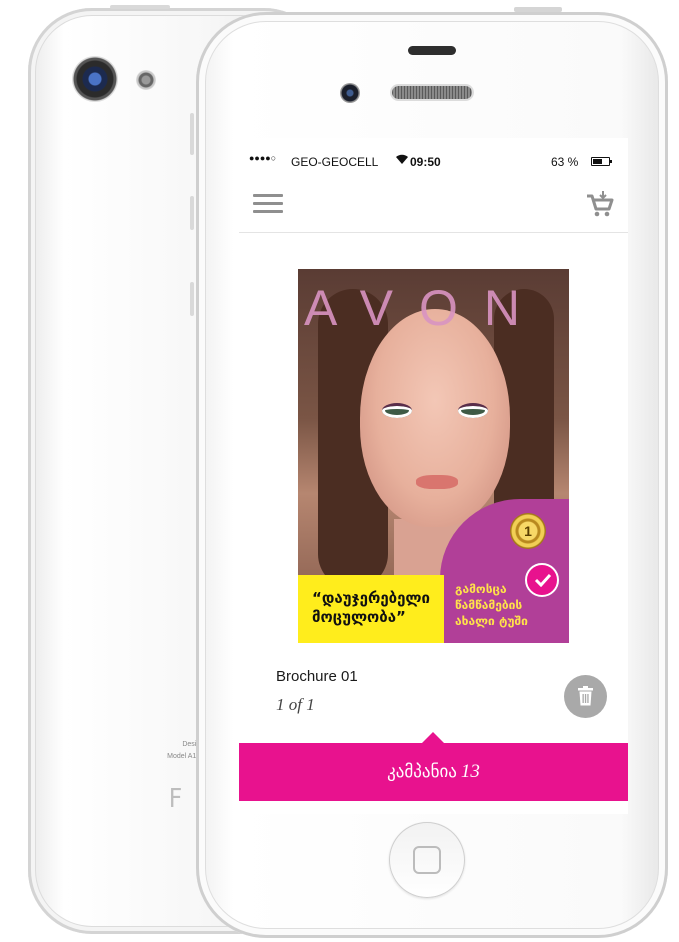 This screenshot has width=679, height=942. Describe the element at coordinates (528, 531) in the screenshot. I see `cover-medal: 1` at that location.